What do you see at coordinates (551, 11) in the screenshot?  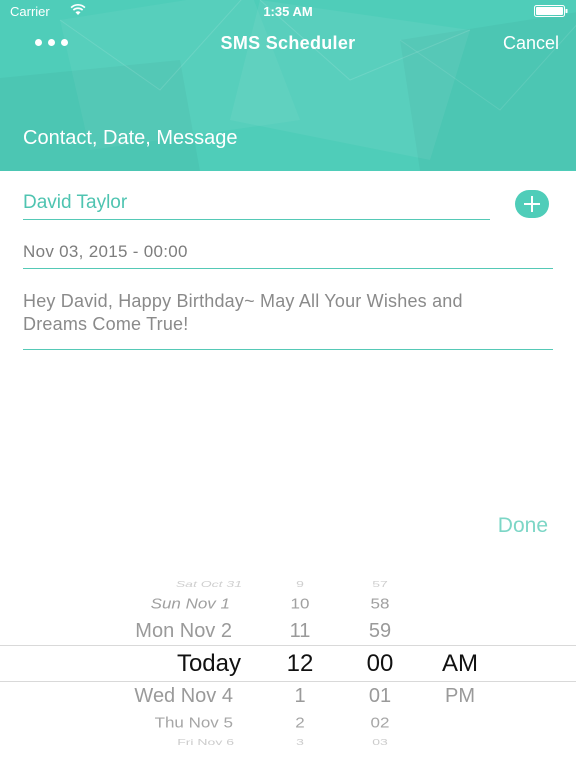 I see `battery-icon` at bounding box center [551, 11].